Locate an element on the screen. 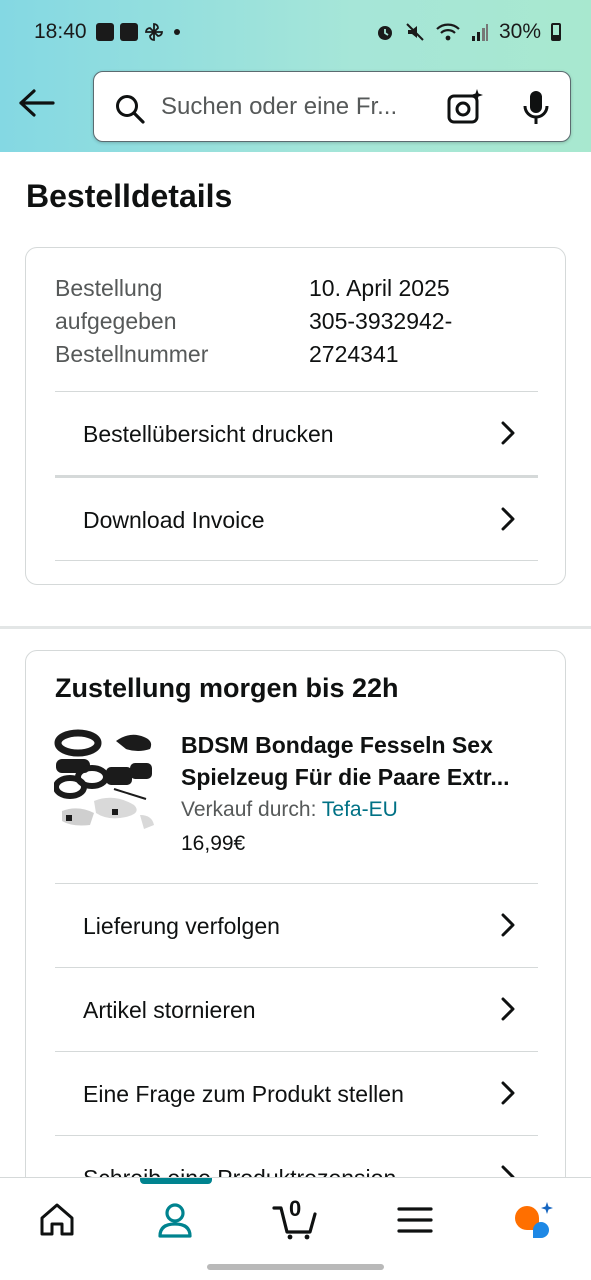 The height and width of the screenshot is (1280, 591). image-notification-icon is located at coordinates (105, 32).